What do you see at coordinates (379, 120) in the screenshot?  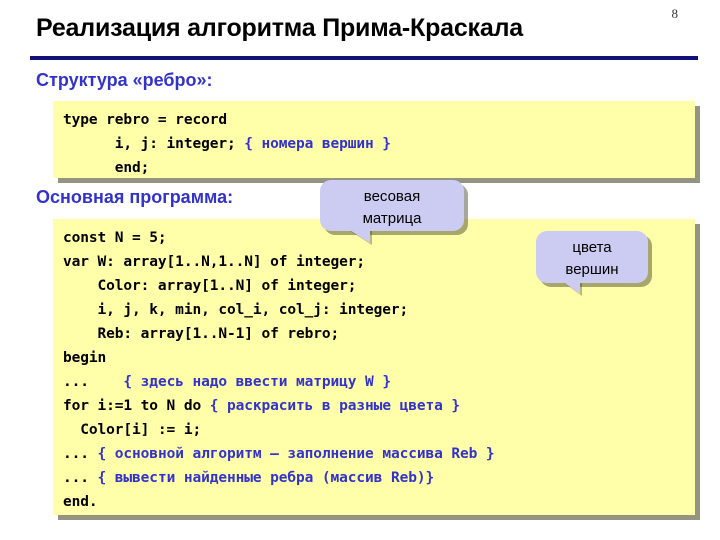 I see `code-line: type rebro = record` at bounding box center [379, 120].